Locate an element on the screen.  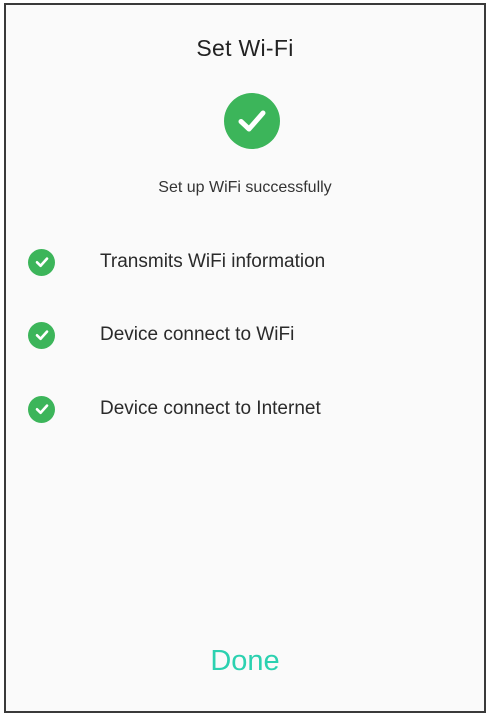
step-connect-wifi: Device connect to WiFi is located at coordinates (161, 335).